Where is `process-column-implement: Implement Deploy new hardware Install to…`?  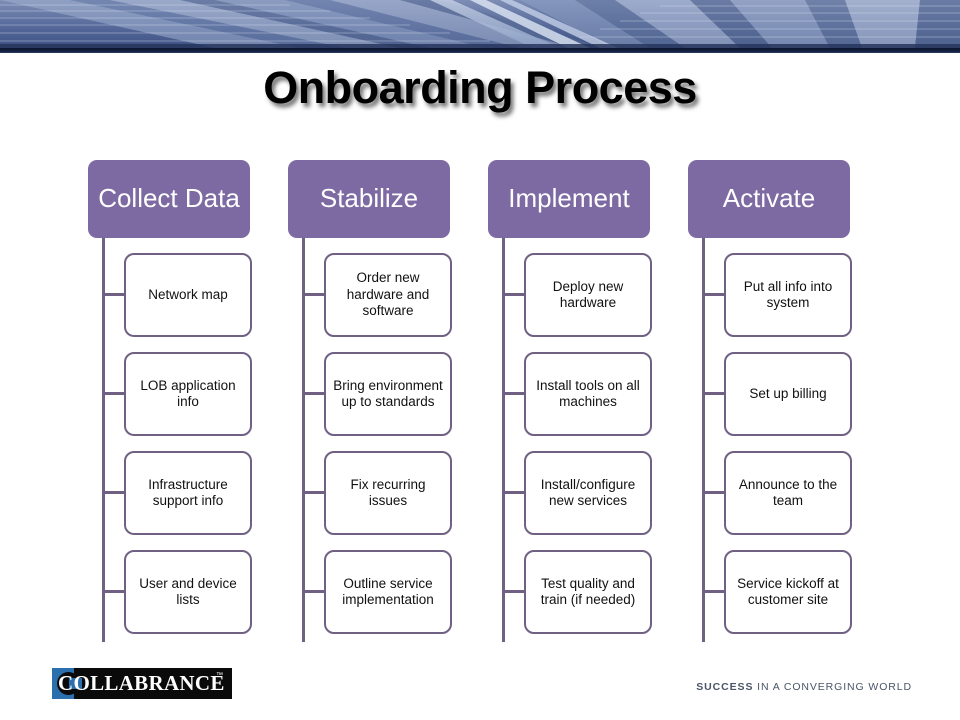 process-column-implement: Implement Deploy new hardware Install to… is located at coordinates (588, 400).